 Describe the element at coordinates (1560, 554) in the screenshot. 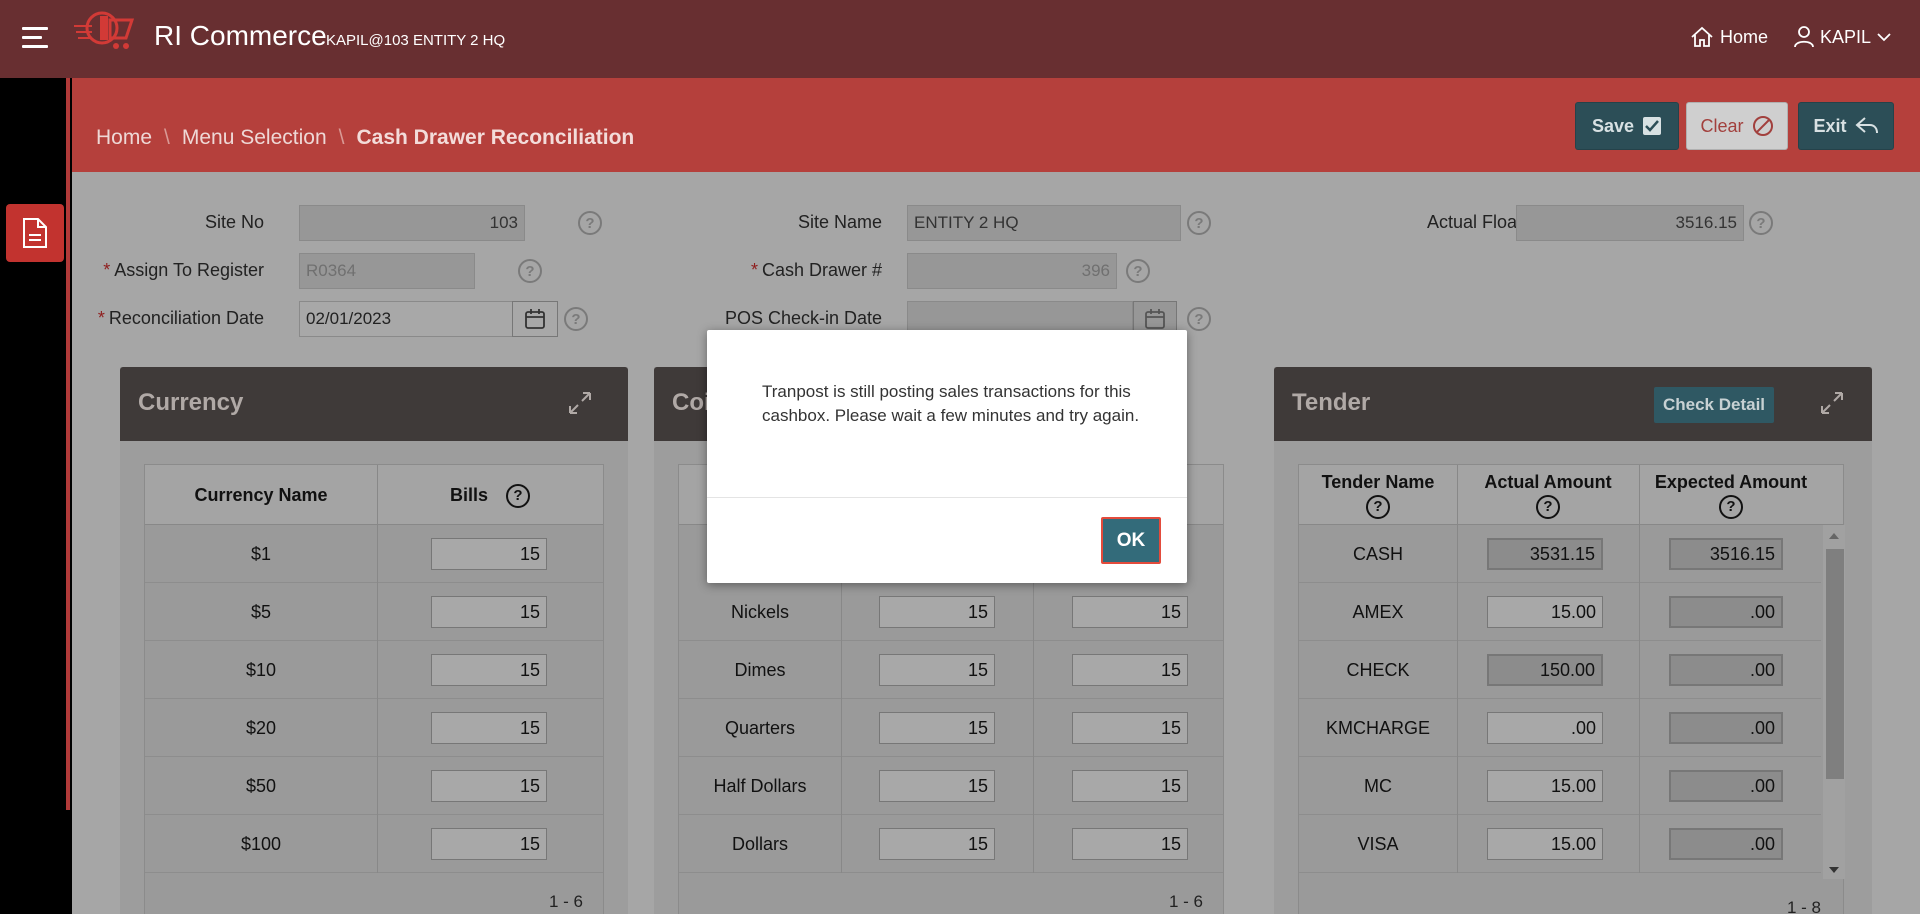

I see `table-row: CASH 3531.15 3516.15` at that location.